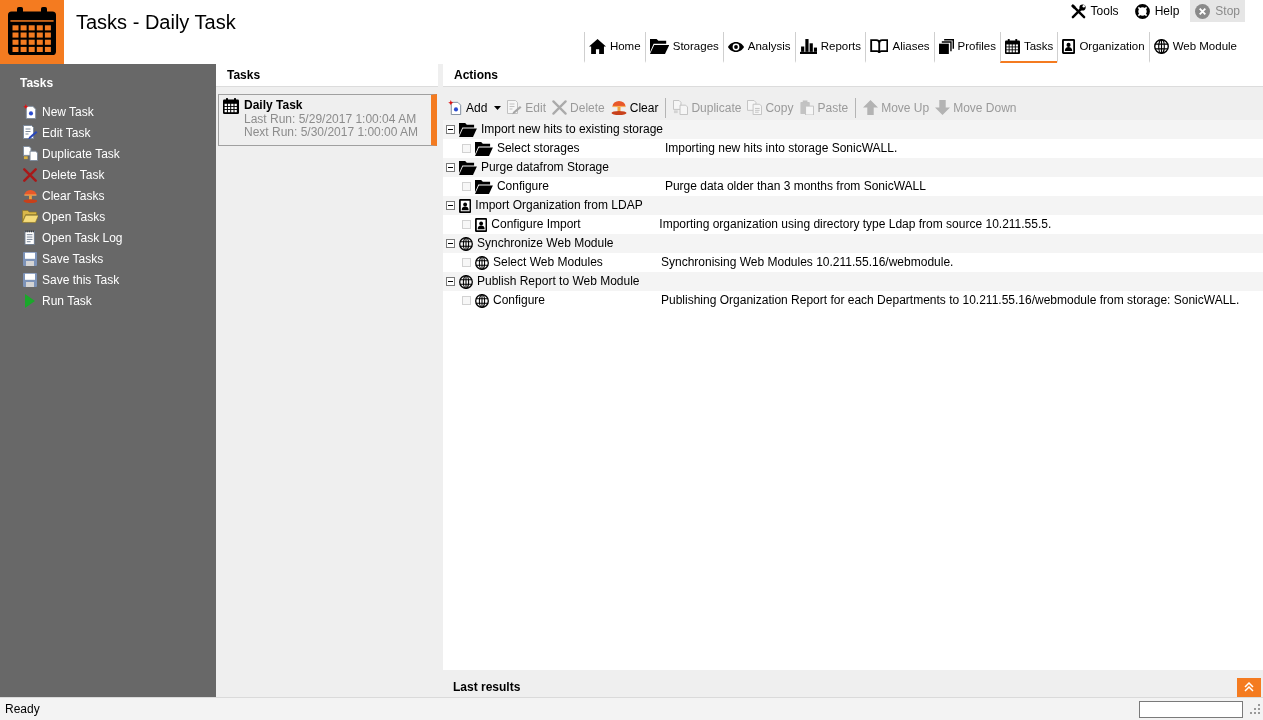  I want to click on task-card: Daily Task Last Run: 5/29/2017 1:00:04 AM Next Run: 5/30/2017 1:00:00 AM, so click(327, 120).